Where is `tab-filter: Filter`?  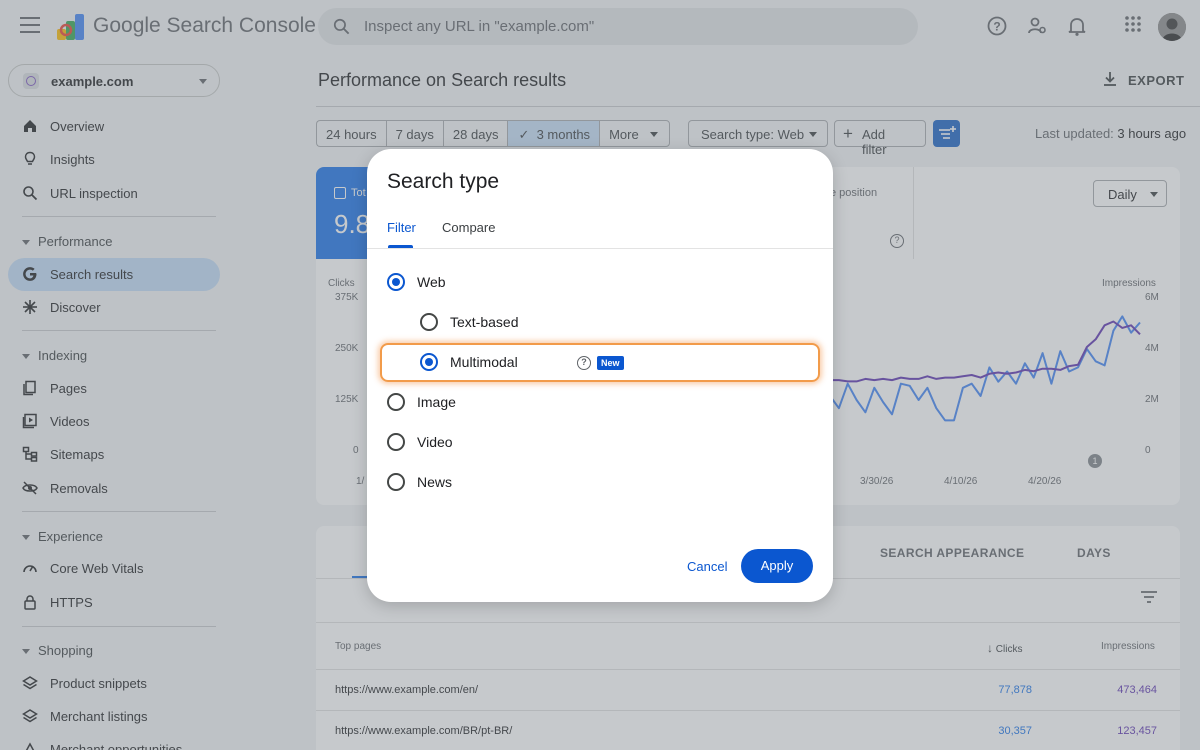 tab-filter: Filter is located at coordinates (401, 227).